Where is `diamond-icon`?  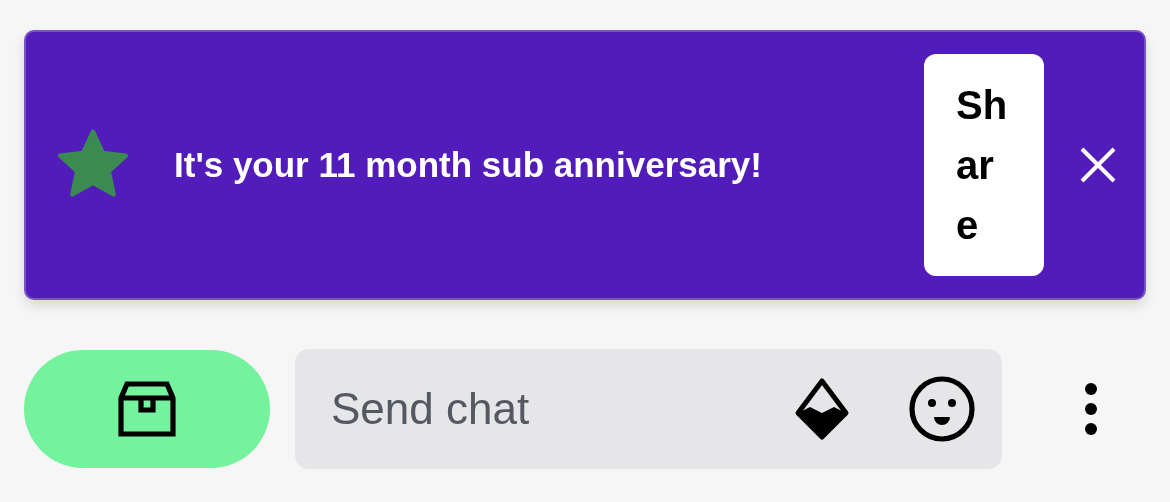
diamond-icon is located at coordinates (822, 409).